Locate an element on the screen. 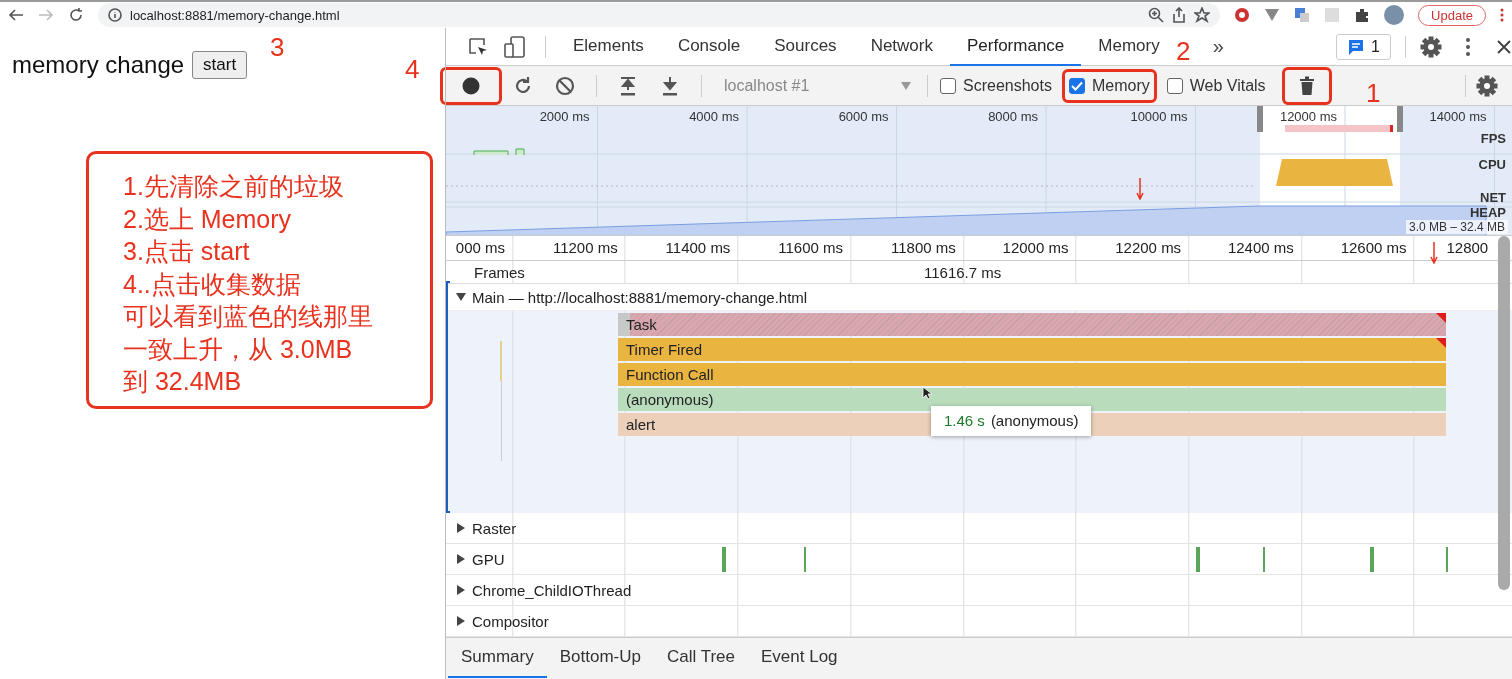 The width and height of the screenshot is (1512, 679). record-button is located at coordinates (471, 85).